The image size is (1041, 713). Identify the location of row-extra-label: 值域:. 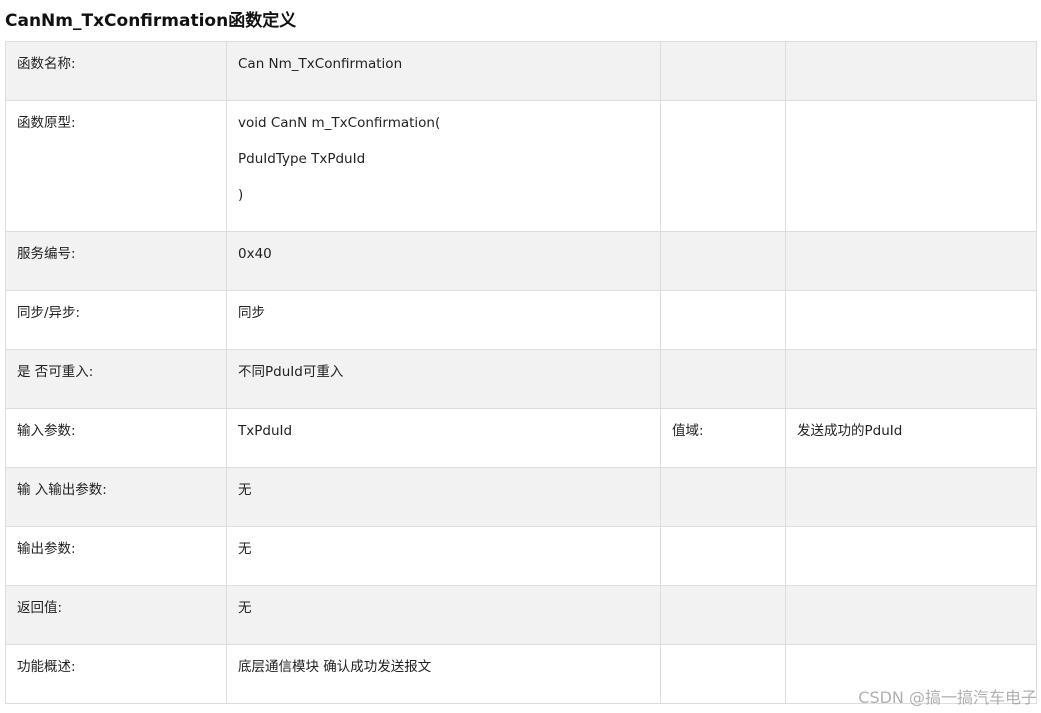
(688, 431).